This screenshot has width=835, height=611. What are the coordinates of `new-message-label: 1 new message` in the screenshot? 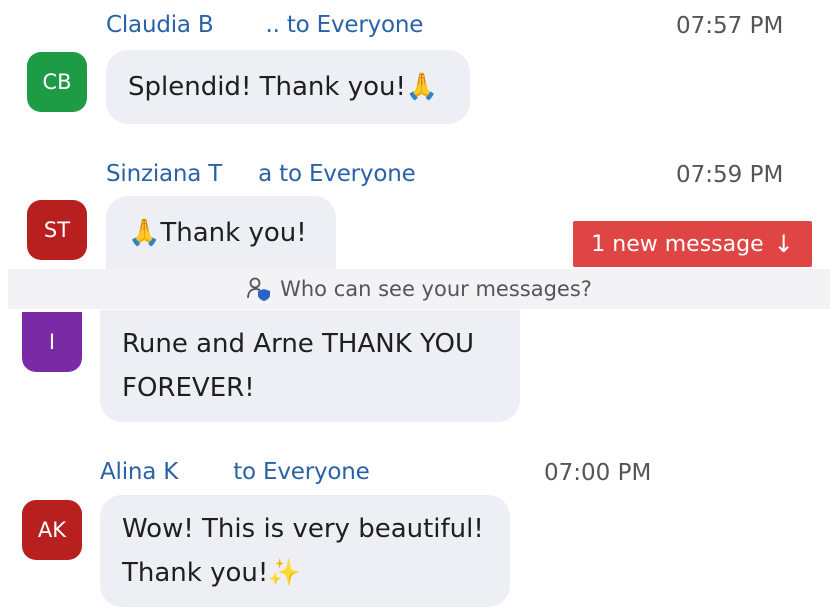 It's located at (677, 244).